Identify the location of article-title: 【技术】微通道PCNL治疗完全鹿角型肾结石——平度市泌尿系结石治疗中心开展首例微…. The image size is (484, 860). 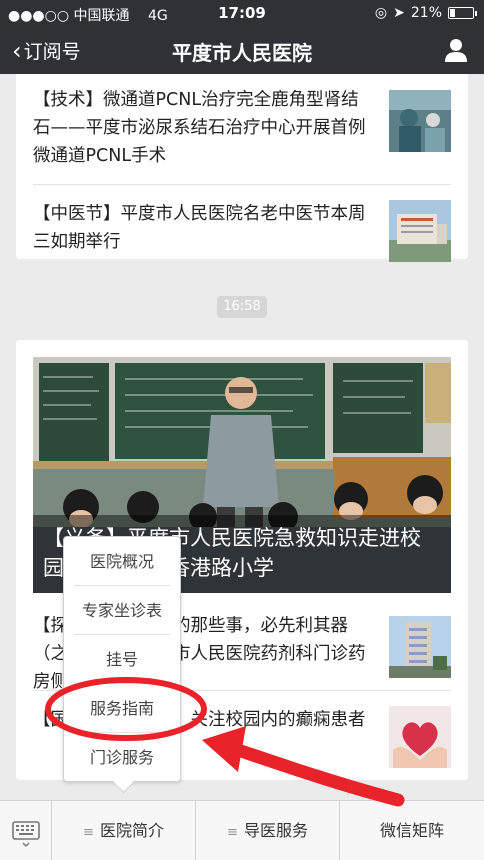
(199, 128).